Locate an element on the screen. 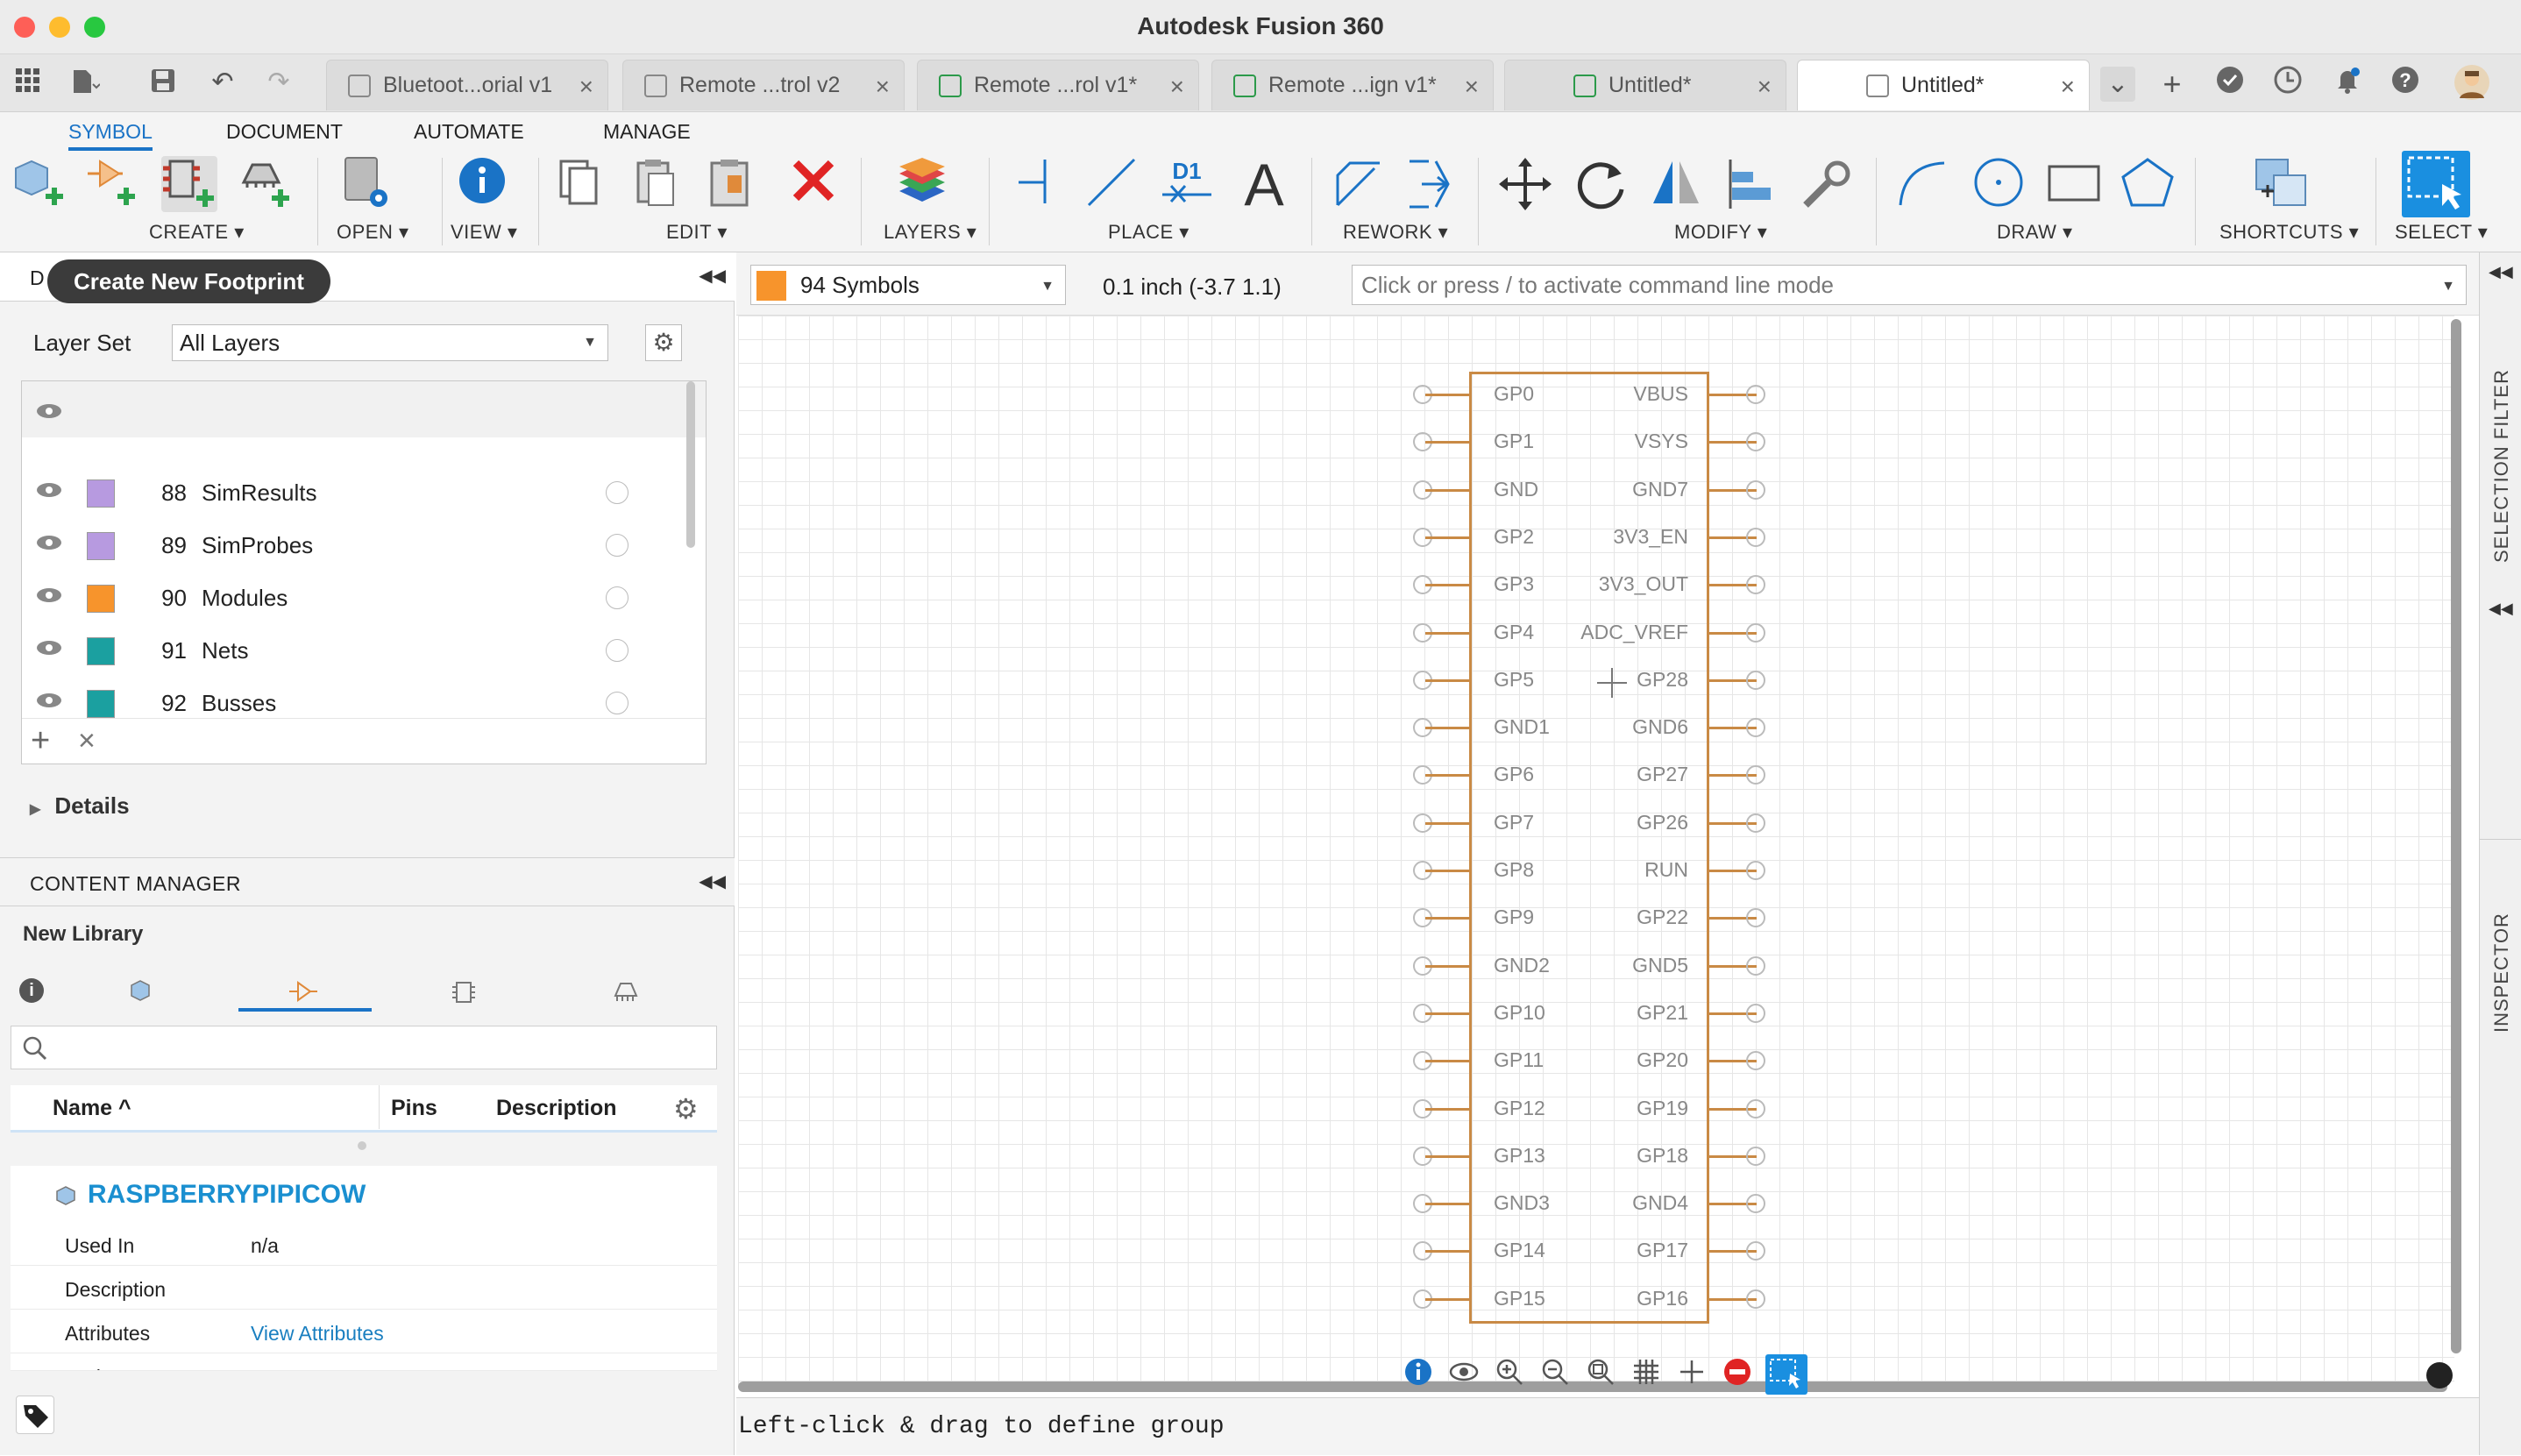  zoom-in-icon is located at coordinates (1509, 1374).